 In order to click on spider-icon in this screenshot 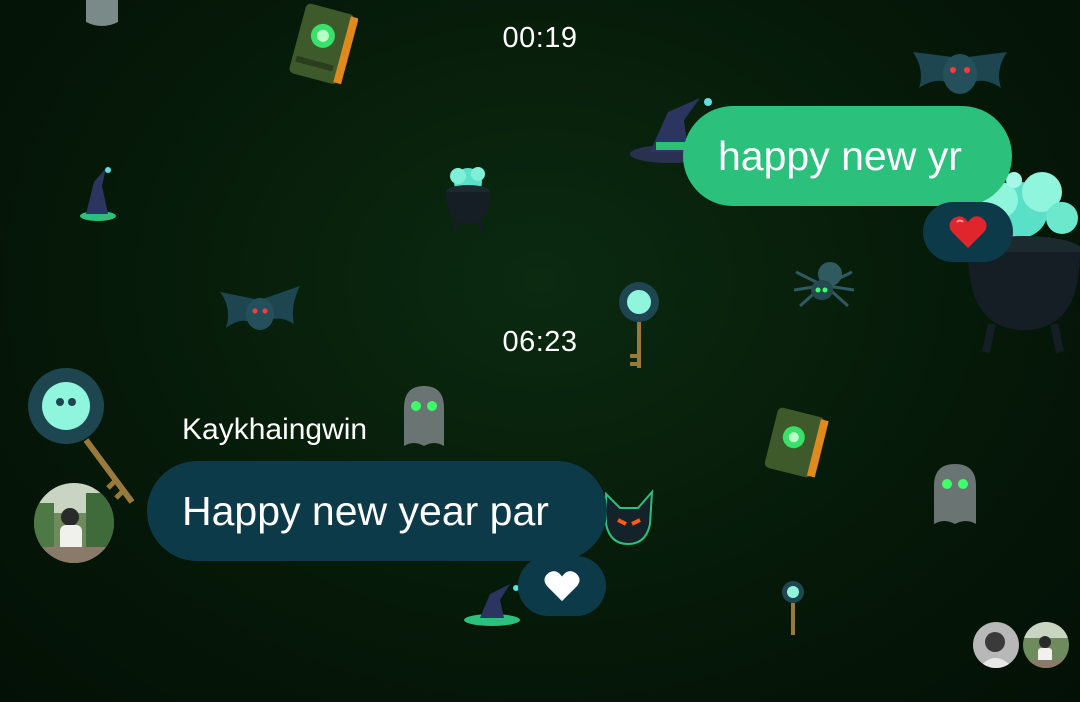, I will do `click(824, 285)`.